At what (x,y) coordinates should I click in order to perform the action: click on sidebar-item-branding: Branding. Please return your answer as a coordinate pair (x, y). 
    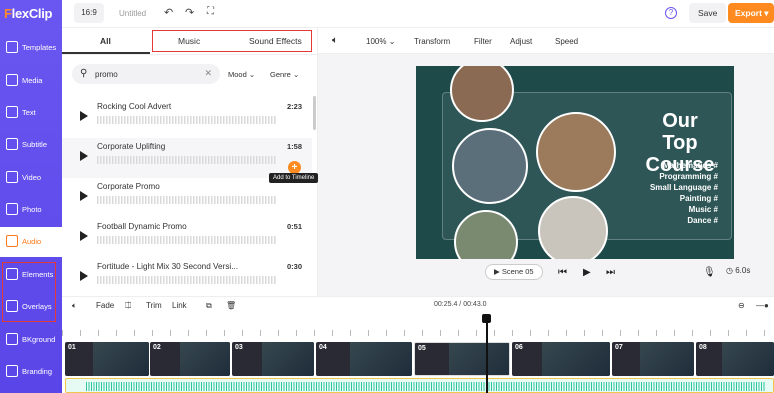
    Looking at the image, I should click on (31, 372).